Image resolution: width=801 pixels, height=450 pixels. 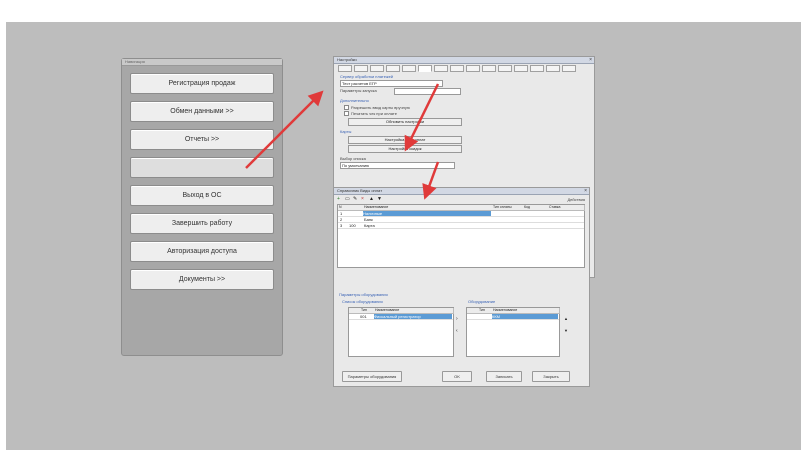 I want to click on arrow-to-table-dialog, so click(x=431, y=180).